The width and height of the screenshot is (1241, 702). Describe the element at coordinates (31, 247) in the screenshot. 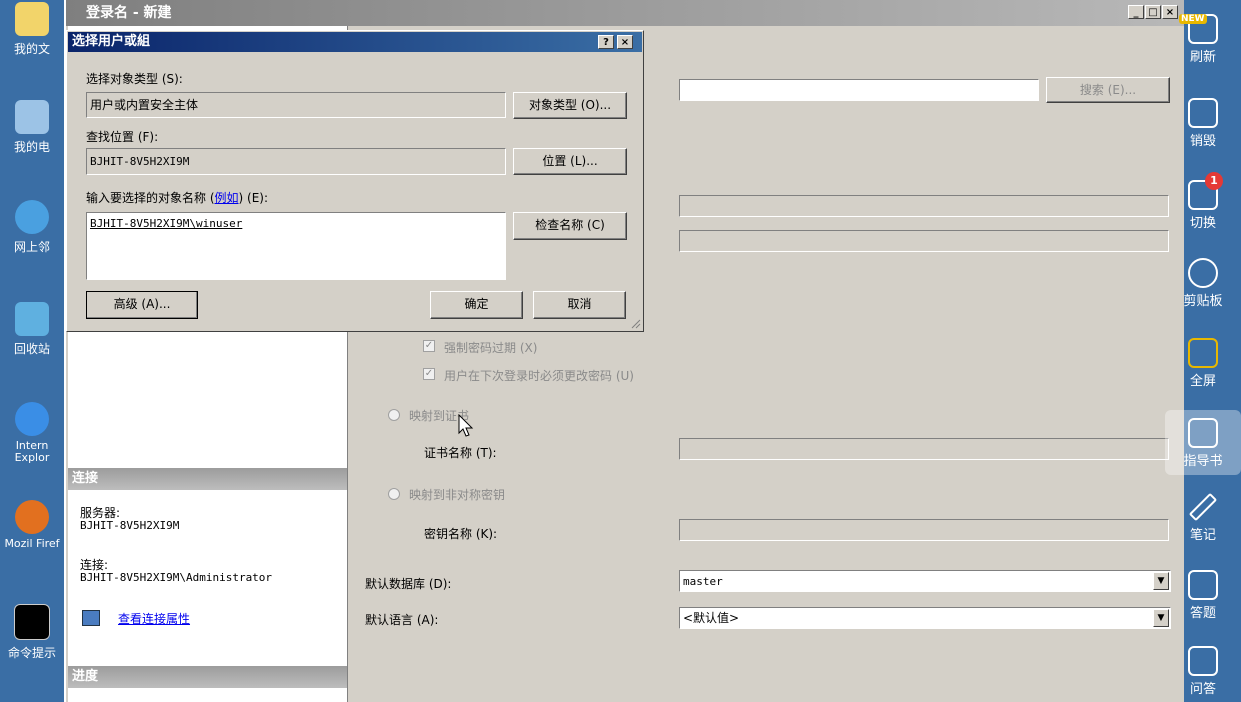

I see `desktop-icon-label: 网上邻` at that location.